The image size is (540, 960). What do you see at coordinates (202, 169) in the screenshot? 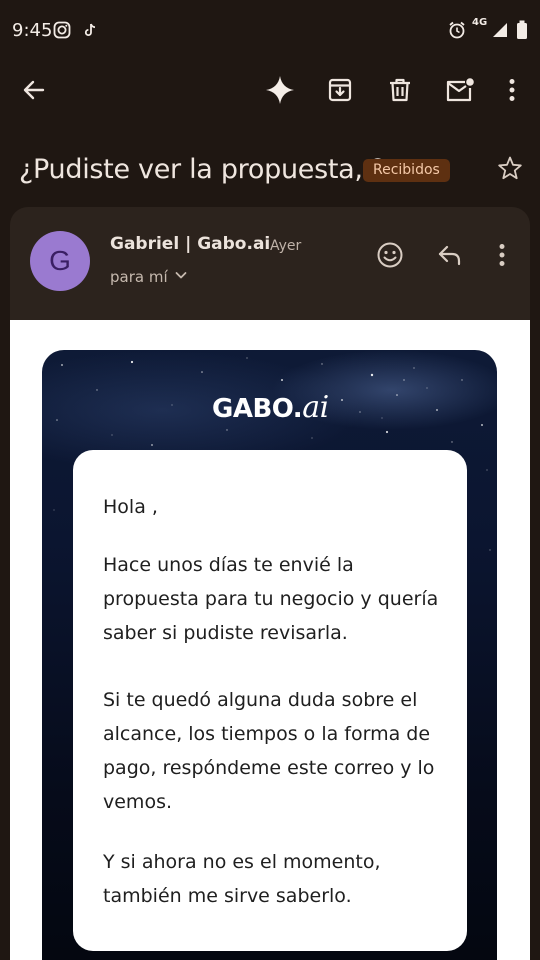
I see `email-subject: ¿Pudiste ver la propuesta, ?` at bounding box center [202, 169].